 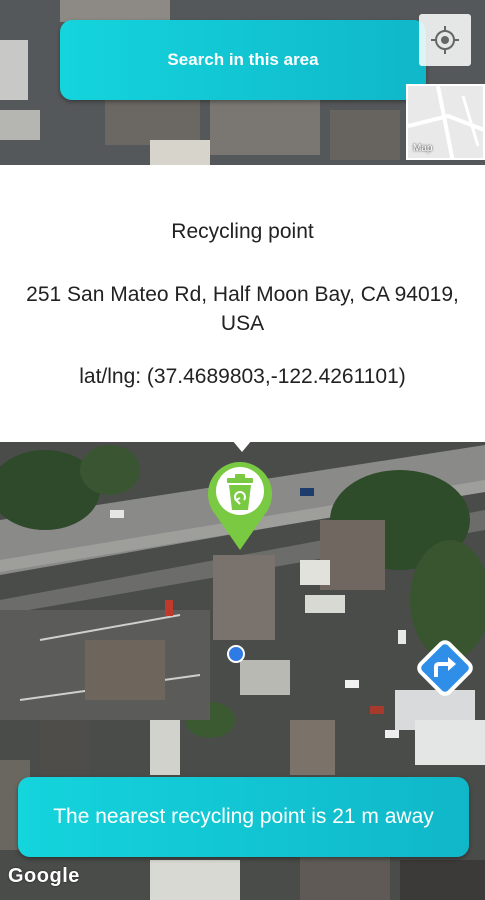 What do you see at coordinates (236, 654) in the screenshot?
I see `user-location-dot` at bounding box center [236, 654].